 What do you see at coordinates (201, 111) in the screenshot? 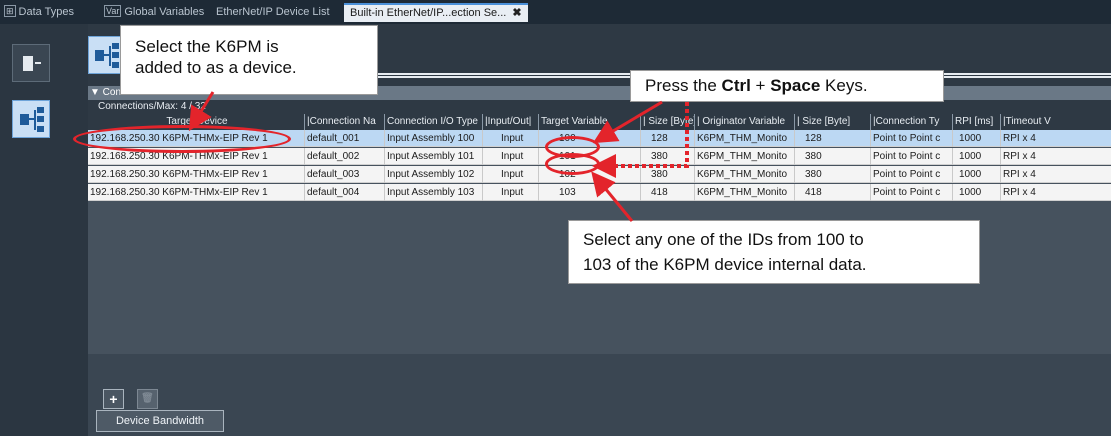
I see `arrow-to-device` at bounding box center [201, 111].